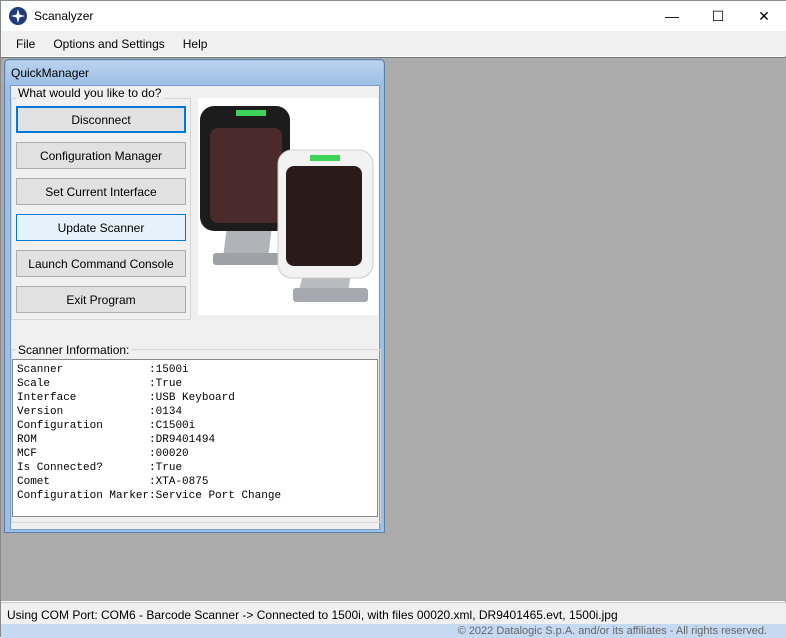 This screenshot has width=786, height=638. What do you see at coordinates (47, 398) in the screenshot?
I see `info-key: Interface` at bounding box center [47, 398].